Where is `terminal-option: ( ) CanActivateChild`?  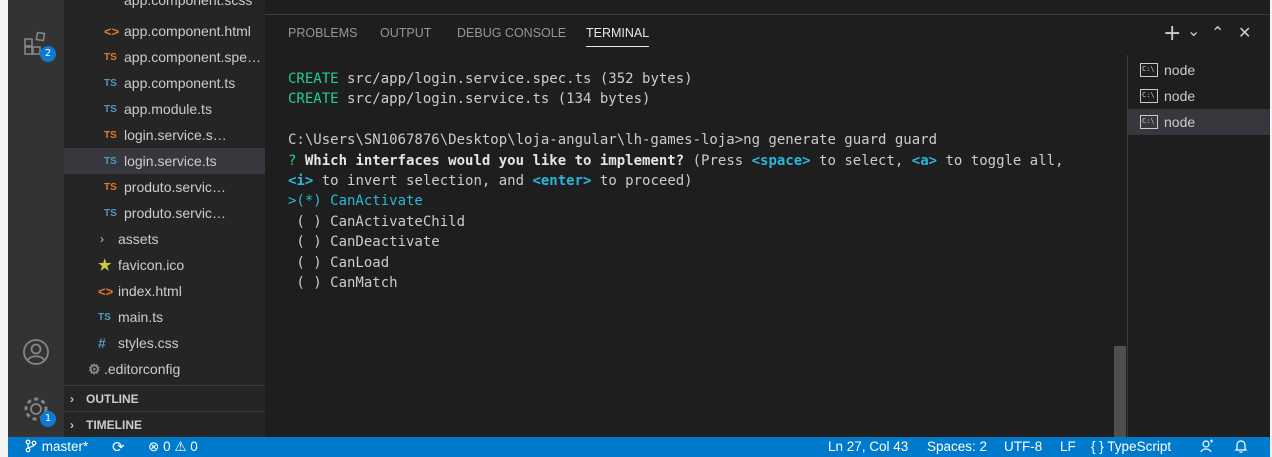
terminal-option: ( ) CanActivateChild is located at coordinates (377, 221).